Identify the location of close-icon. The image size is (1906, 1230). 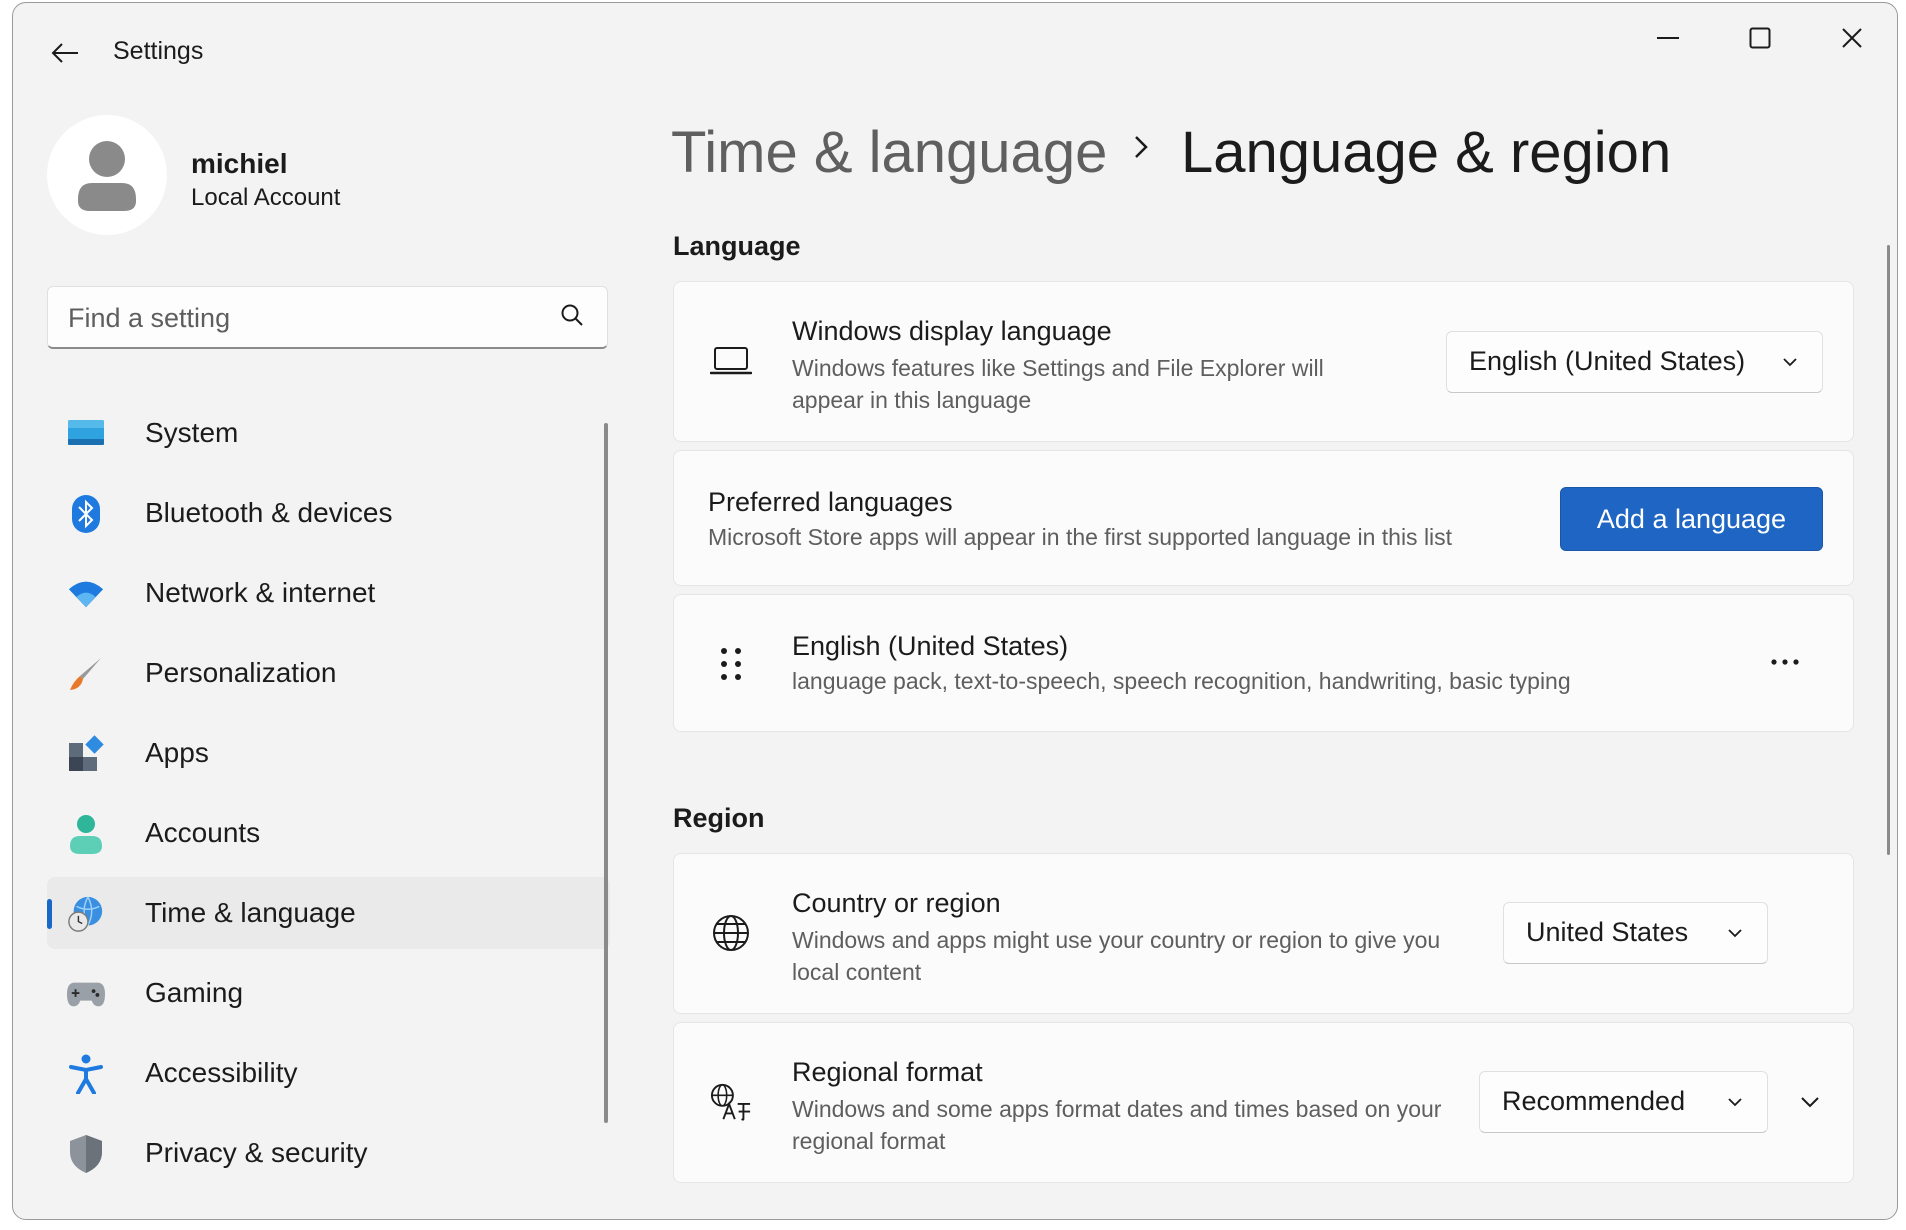
(1852, 38).